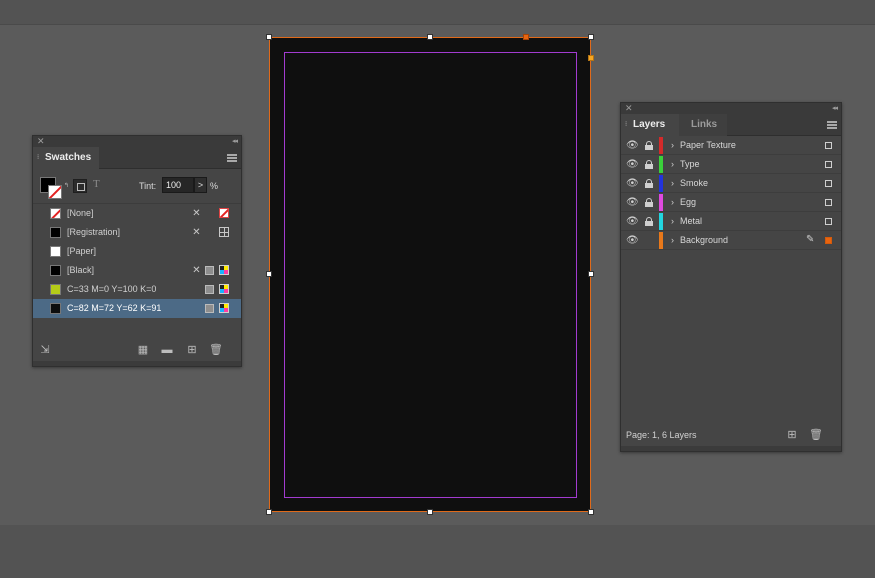 The width and height of the screenshot is (875, 578). Describe the element at coordinates (137, 213) in the screenshot. I see `swatch-row: [None] ✕` at that location.